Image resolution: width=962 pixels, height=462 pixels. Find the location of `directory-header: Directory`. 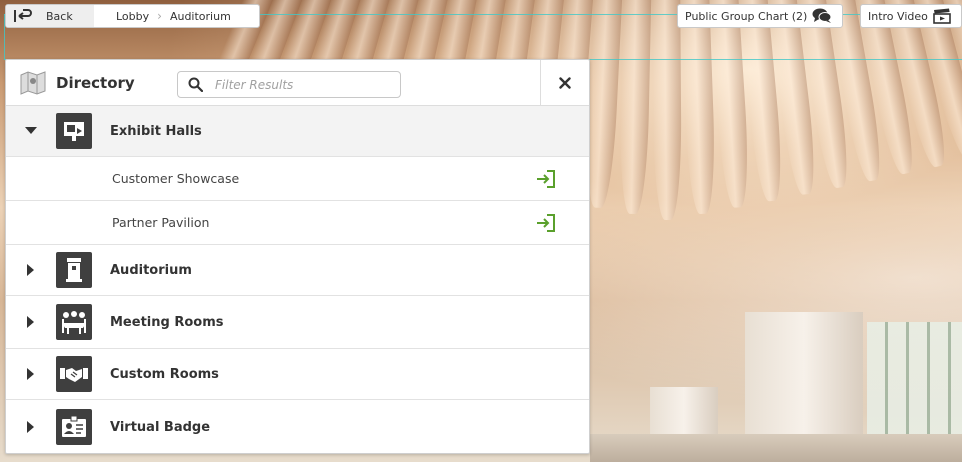

directory-header: Directory is located at coordinates (297, 83).